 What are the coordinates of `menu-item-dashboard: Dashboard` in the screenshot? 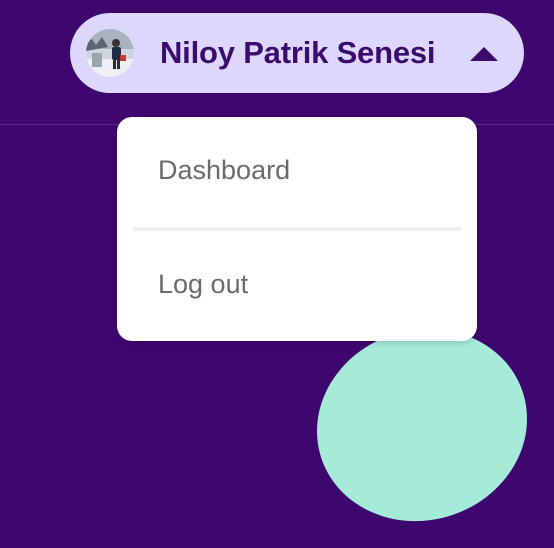 It's located at (224, 170).